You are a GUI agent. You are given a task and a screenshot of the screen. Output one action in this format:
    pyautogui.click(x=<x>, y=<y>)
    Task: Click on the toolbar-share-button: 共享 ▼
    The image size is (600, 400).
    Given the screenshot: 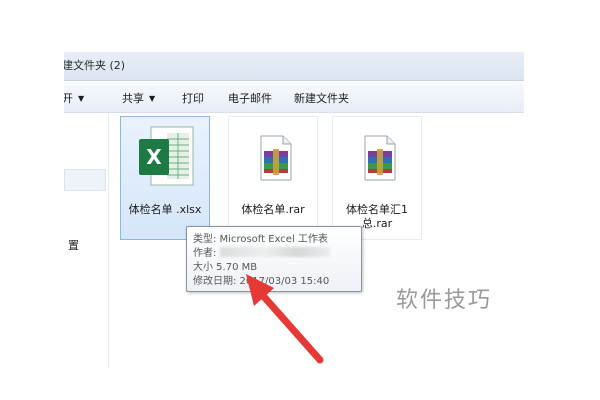 What is the action you would take?
    pyautogui.click(x=138, y=98)
    